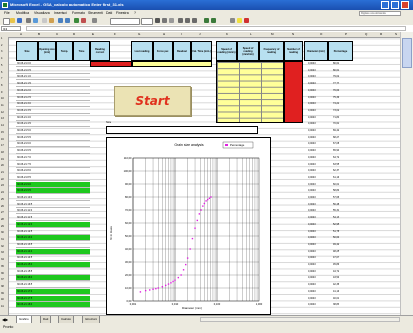 This screenshot has height=333, width=413. Describe the element at coordinates (74, 34) in the screenshot. I see `col-D: D` at that location.